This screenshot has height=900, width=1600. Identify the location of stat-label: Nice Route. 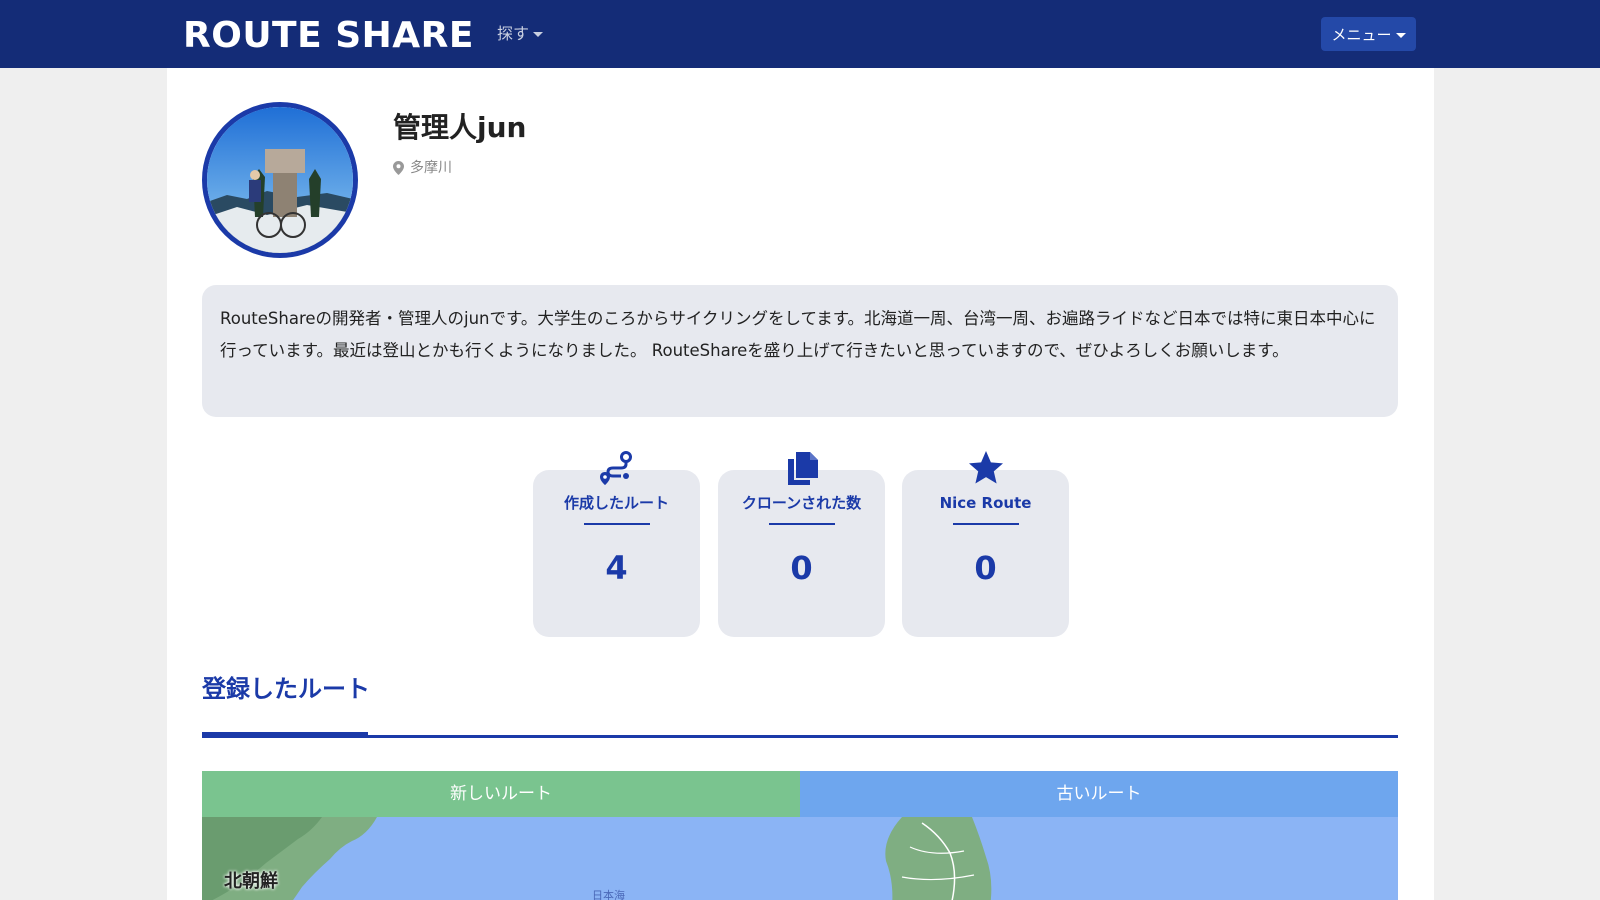
(985, 503).